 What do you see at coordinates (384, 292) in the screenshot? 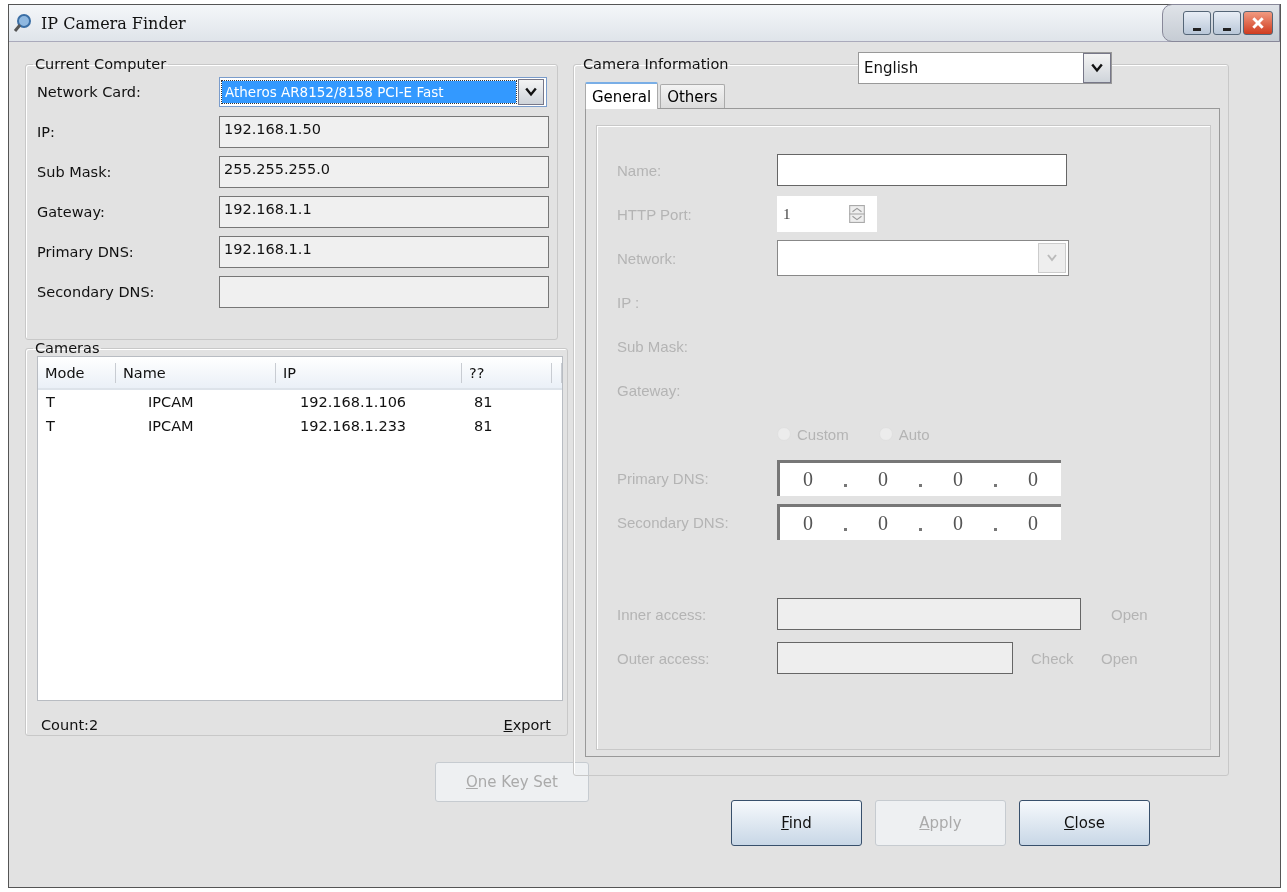
I see `input-field` at bounding box center [384, 292].